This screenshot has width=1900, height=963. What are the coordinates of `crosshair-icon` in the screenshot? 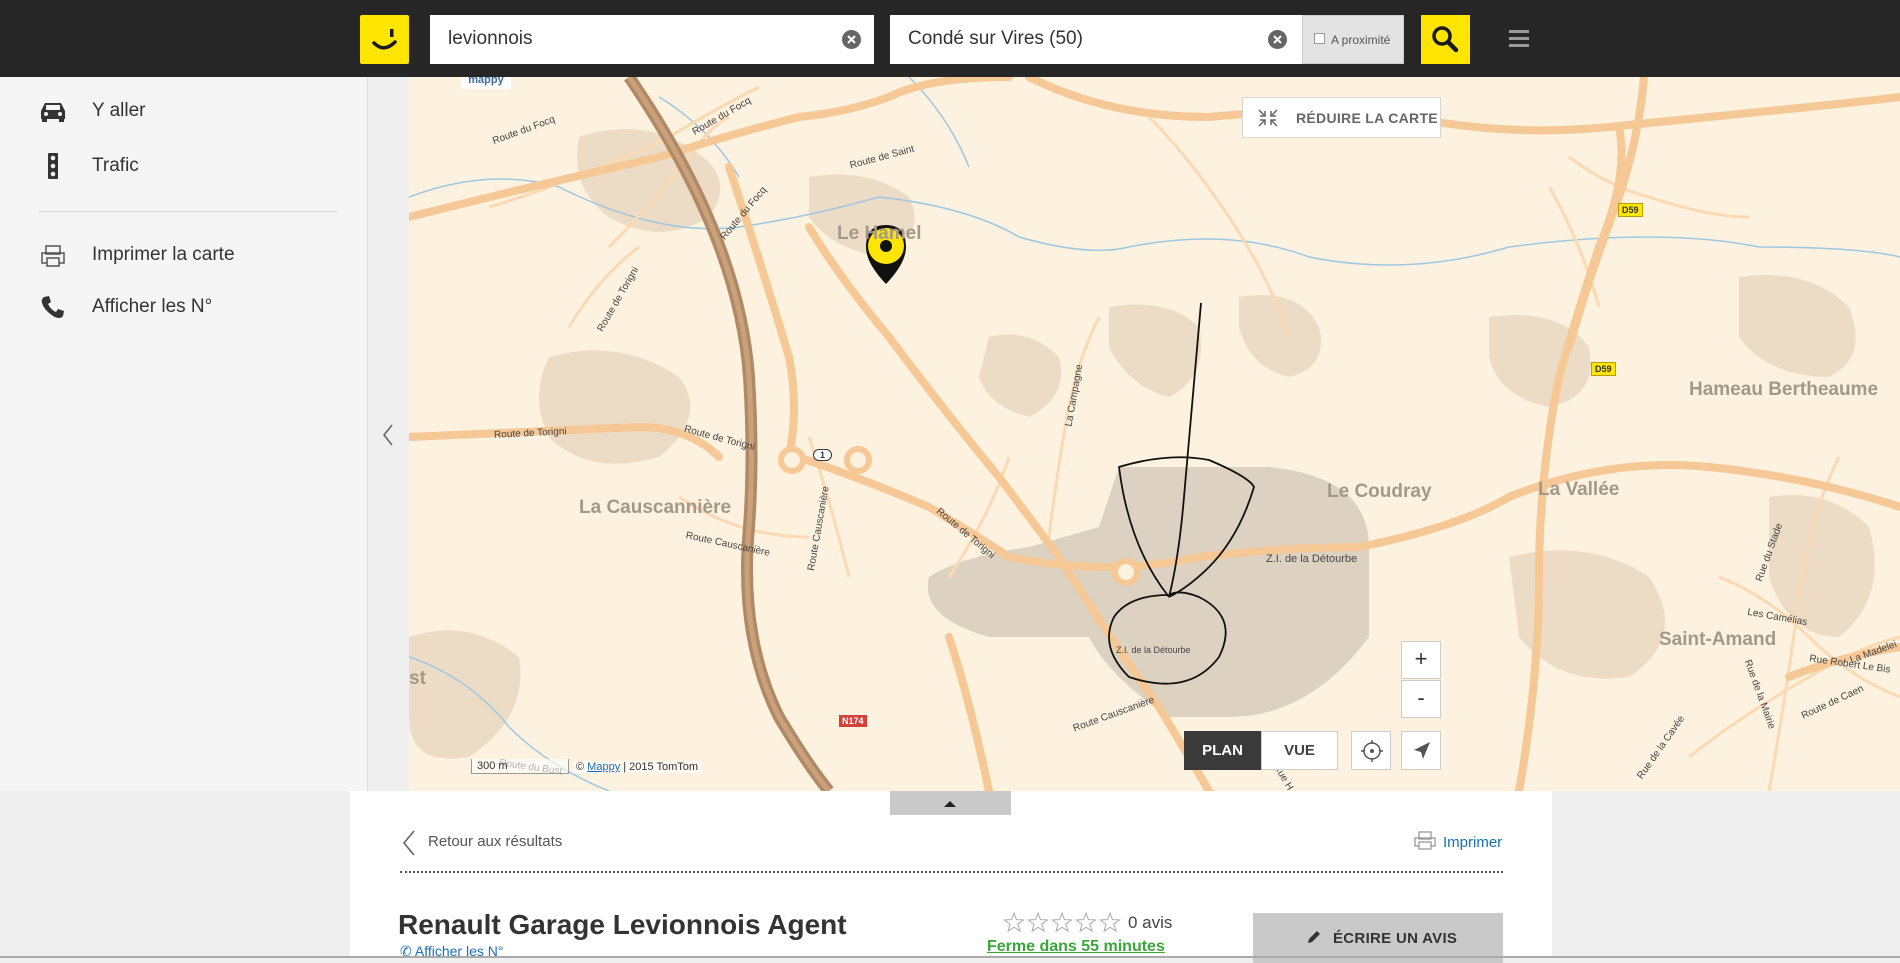 It's located at (1372, 751).